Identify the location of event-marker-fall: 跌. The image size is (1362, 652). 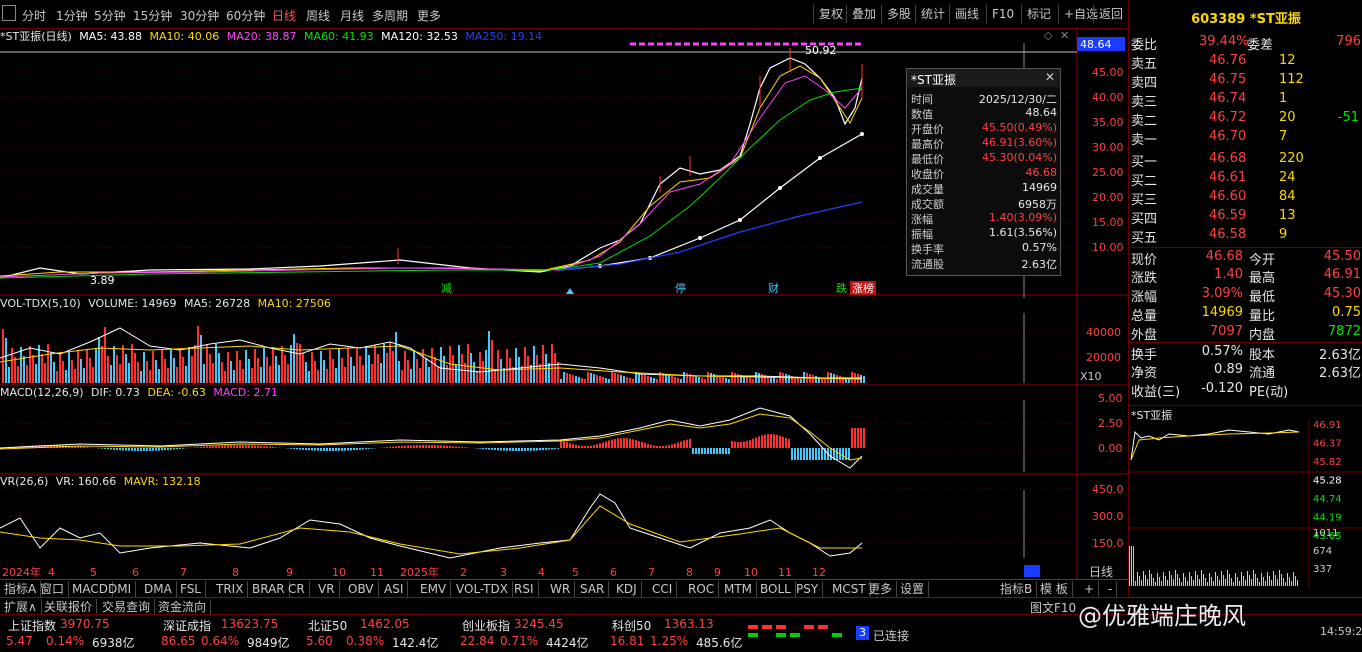
(841, 288).